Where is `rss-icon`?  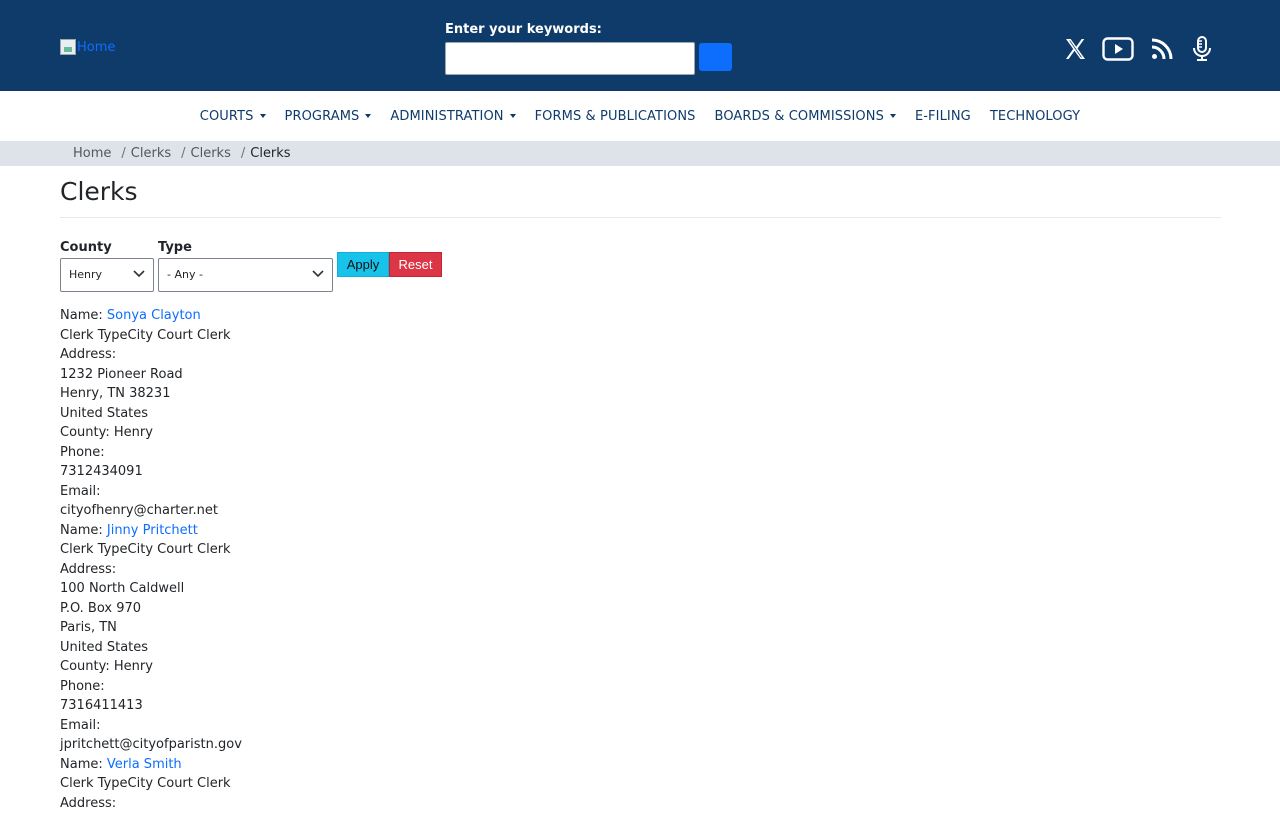 rss-icon is located at coordinates (1162, 49).